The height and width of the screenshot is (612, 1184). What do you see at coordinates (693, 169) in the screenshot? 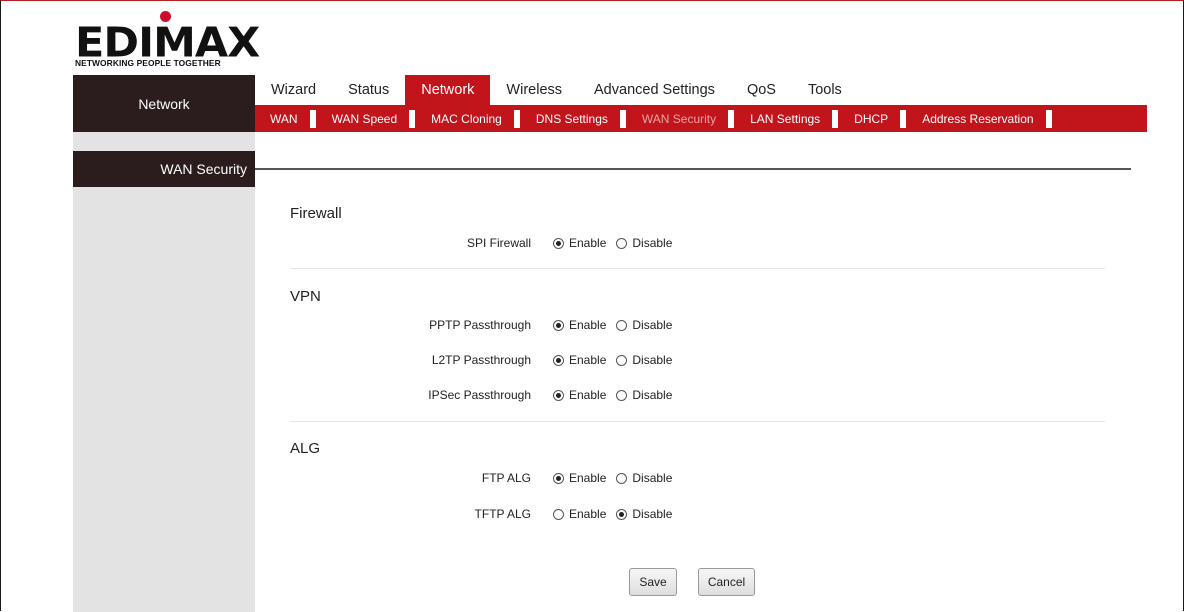
I see `content-separator` at bounding box center [693, 169].